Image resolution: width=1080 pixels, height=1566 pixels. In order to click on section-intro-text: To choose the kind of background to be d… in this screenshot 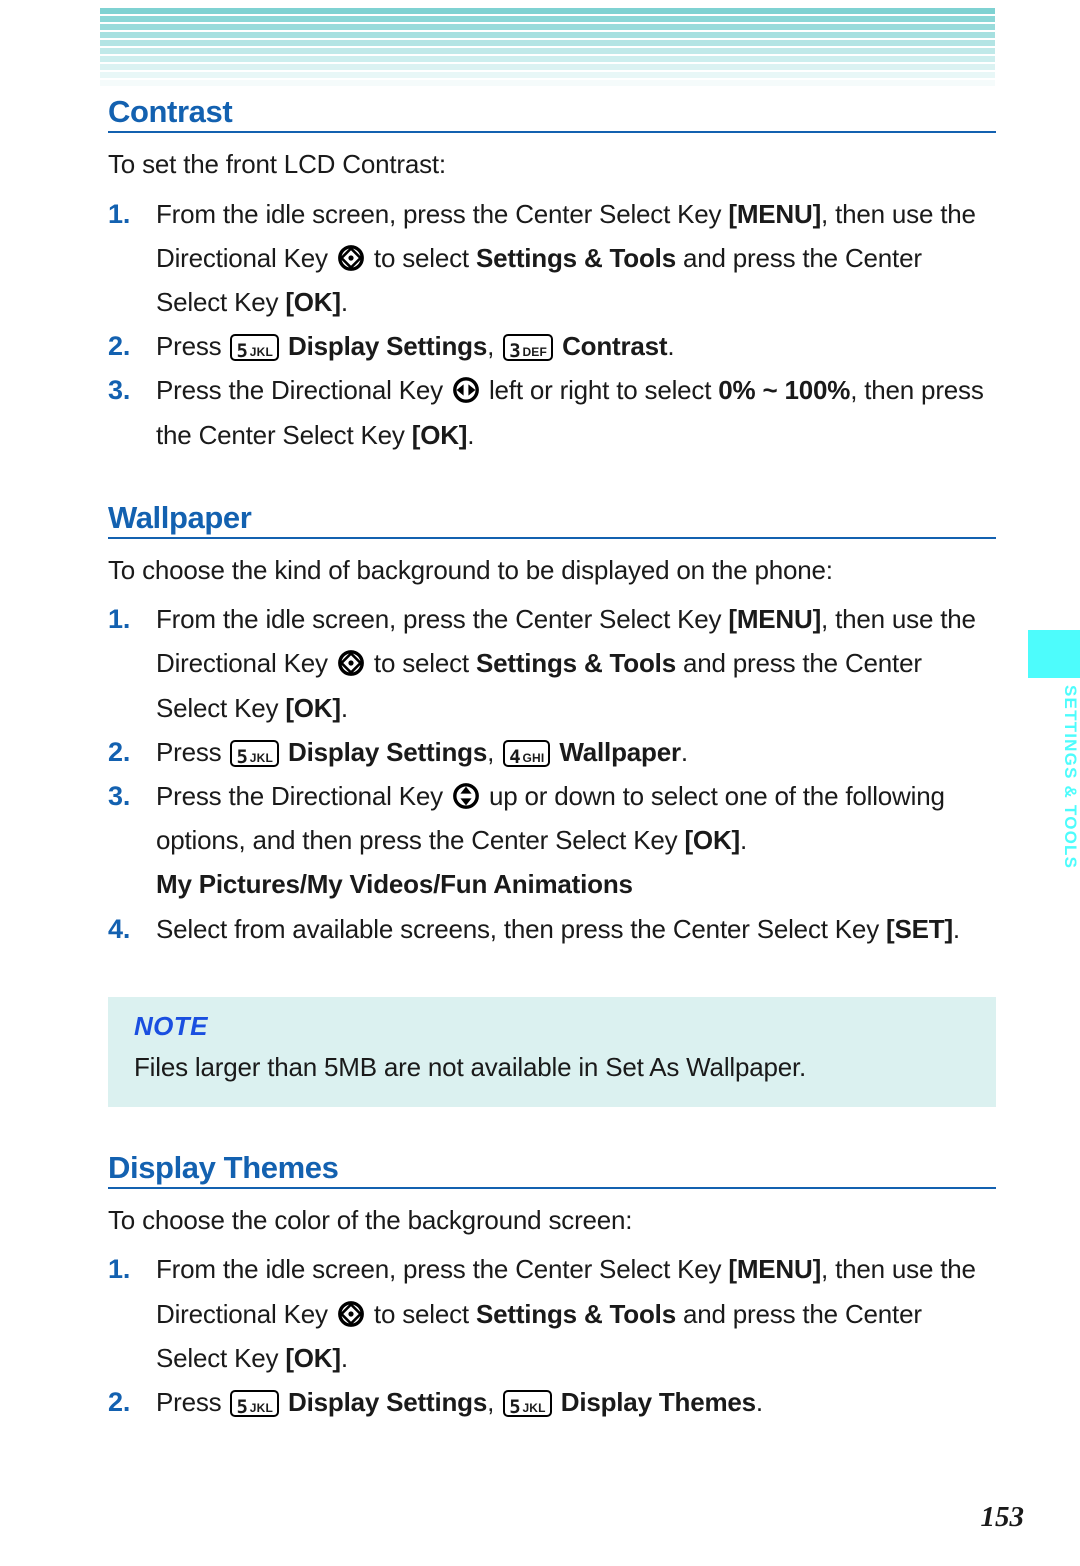, I will do `click(470, 570)`.